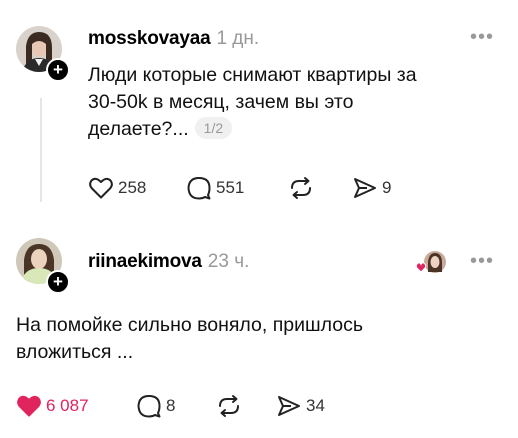  Describe the element at coordinates (215, 188) in the screenshot. I see `comment-button: 551` at that location.